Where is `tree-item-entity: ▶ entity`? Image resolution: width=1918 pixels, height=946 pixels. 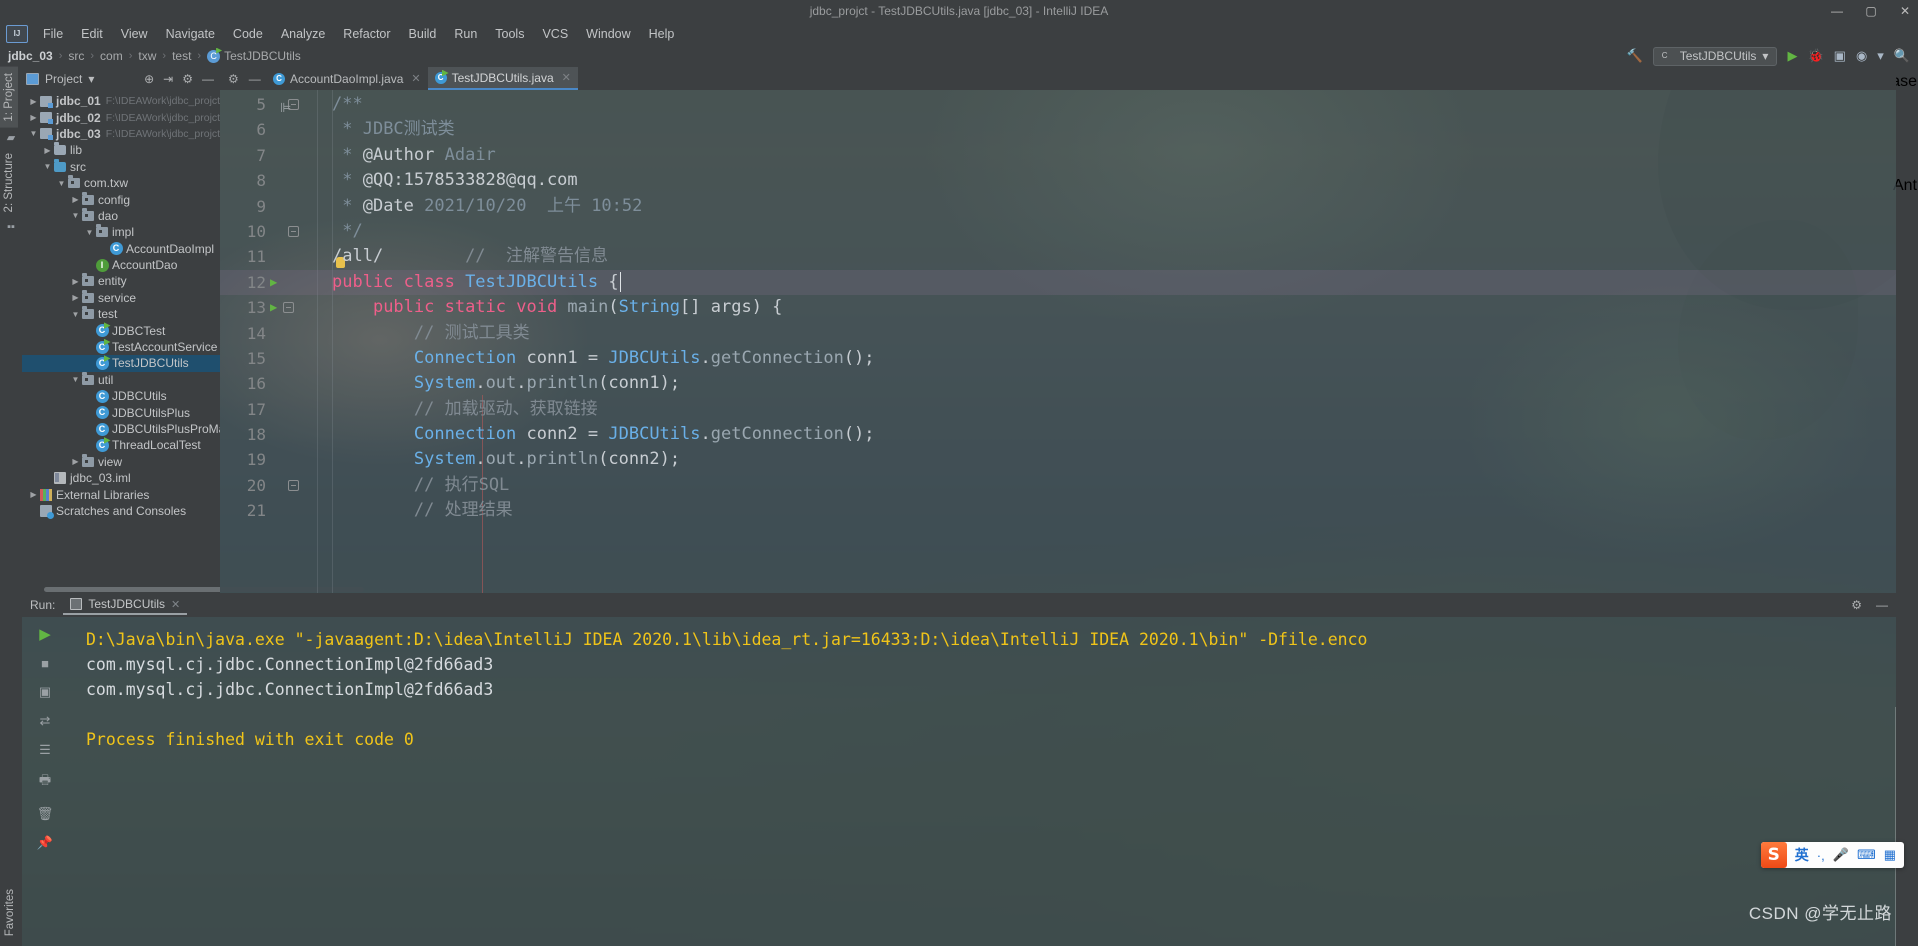
tree-item-entity: ▶ entity is located at coordinates (121, 281).